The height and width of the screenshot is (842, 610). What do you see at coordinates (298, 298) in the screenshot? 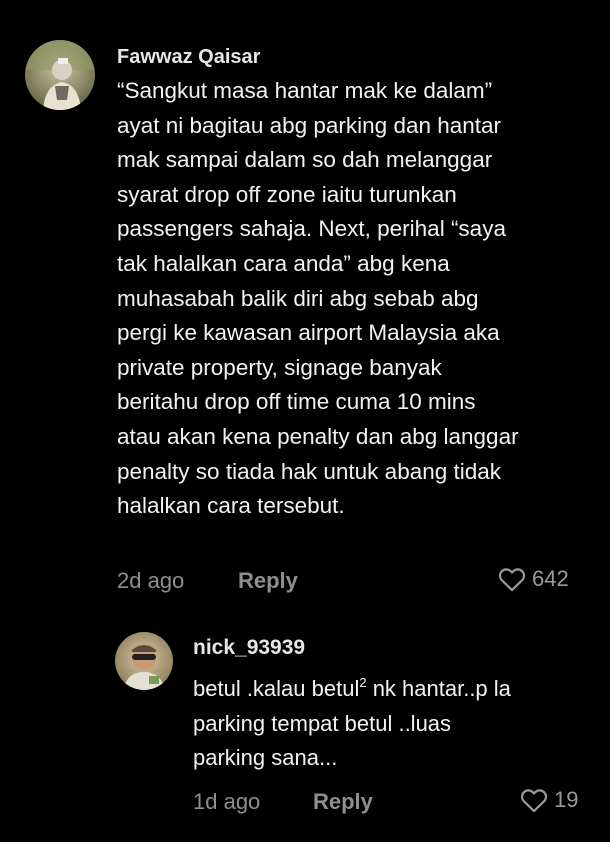
I see `comment-line: muhasabah balik diri abg sebab abg` at bounding box center [298, 298].